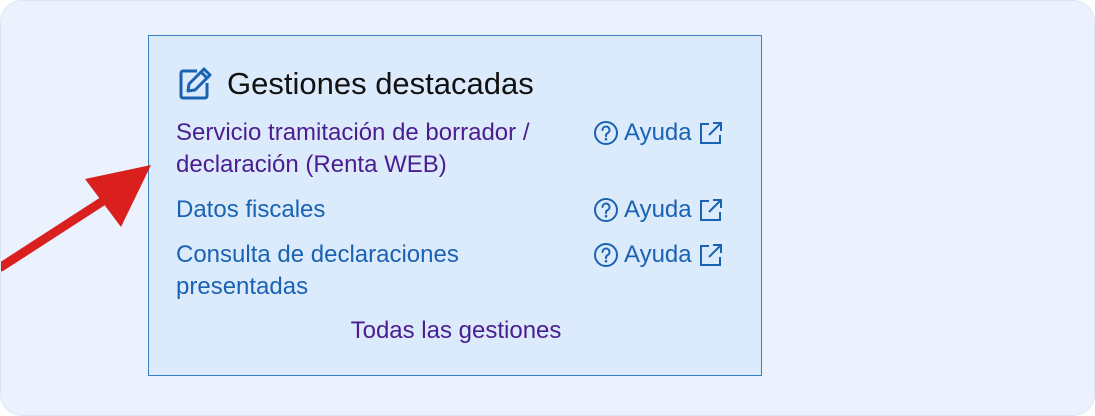 This screenshot has width=1095, height=416. Describe the element at coordinates (376, 210) in the screenshot. I see `datos-fiscales-link: Datos fiscales` at that location.